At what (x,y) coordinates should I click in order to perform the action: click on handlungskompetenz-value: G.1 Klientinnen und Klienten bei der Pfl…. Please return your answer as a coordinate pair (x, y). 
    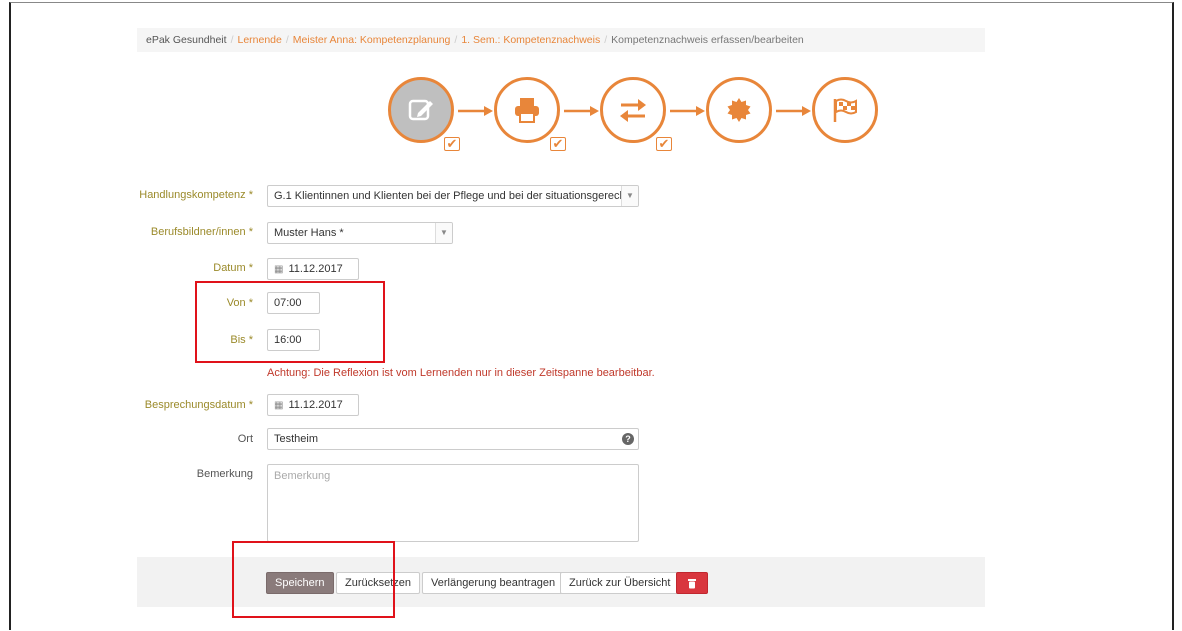
    Looking at the image, I should click on (456, 196).